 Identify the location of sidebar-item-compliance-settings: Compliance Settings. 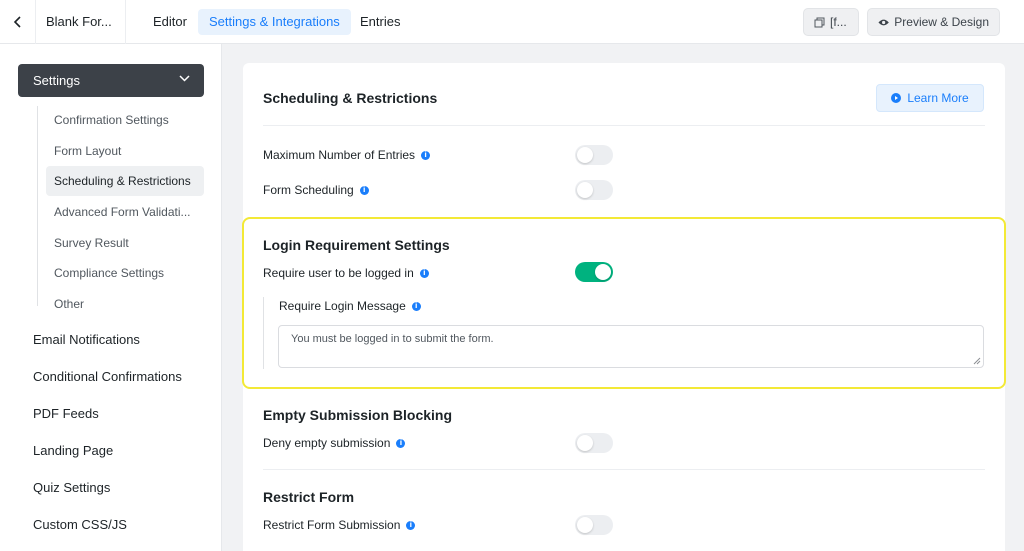
(125, 273).